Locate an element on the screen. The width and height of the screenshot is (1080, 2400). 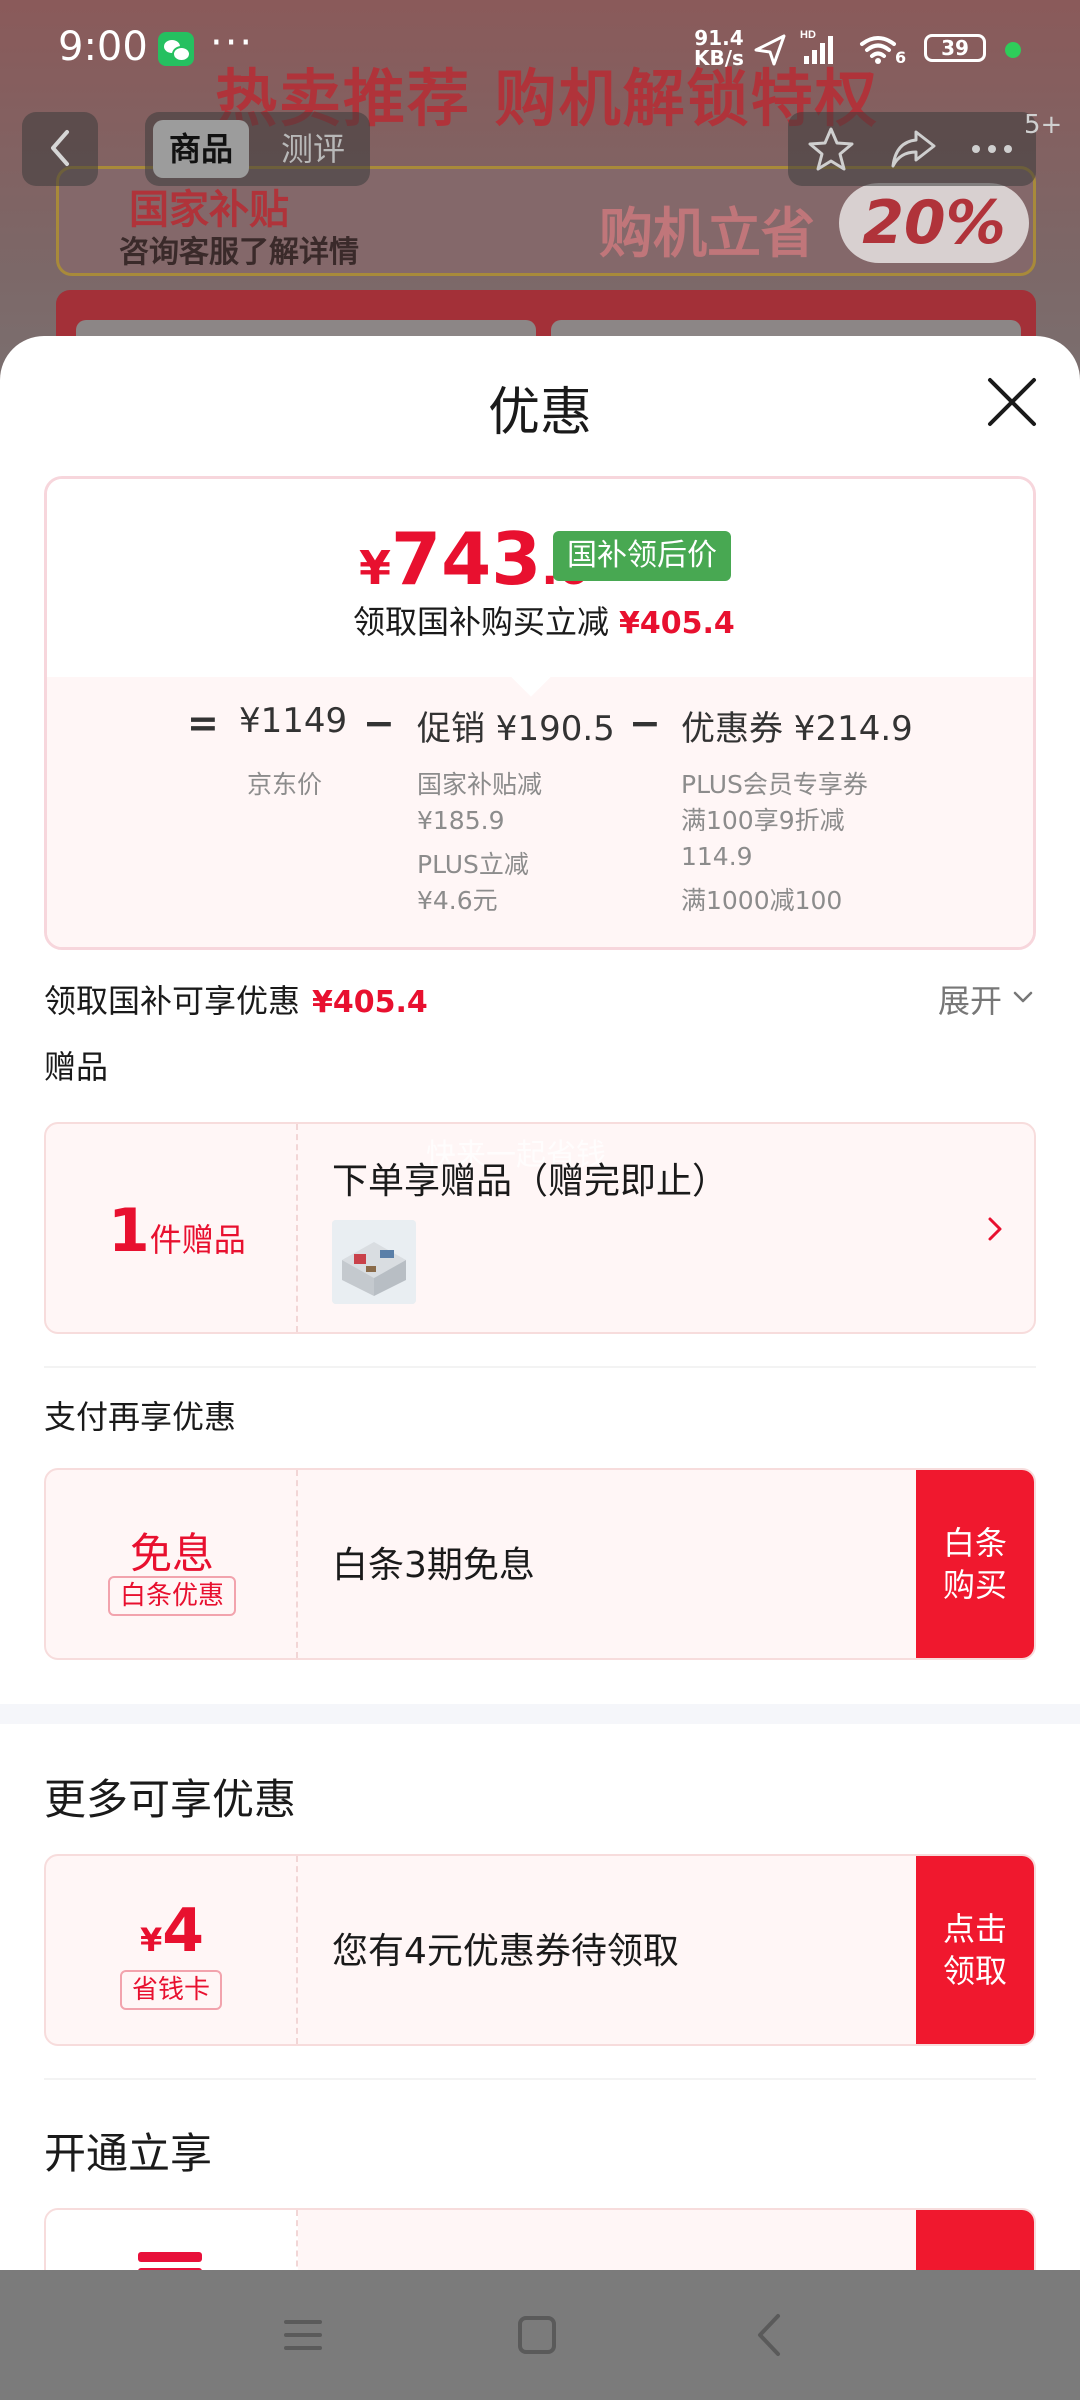
gift-title: 下单享赠品（赠完即止） is located at coordinates (530, 1181).